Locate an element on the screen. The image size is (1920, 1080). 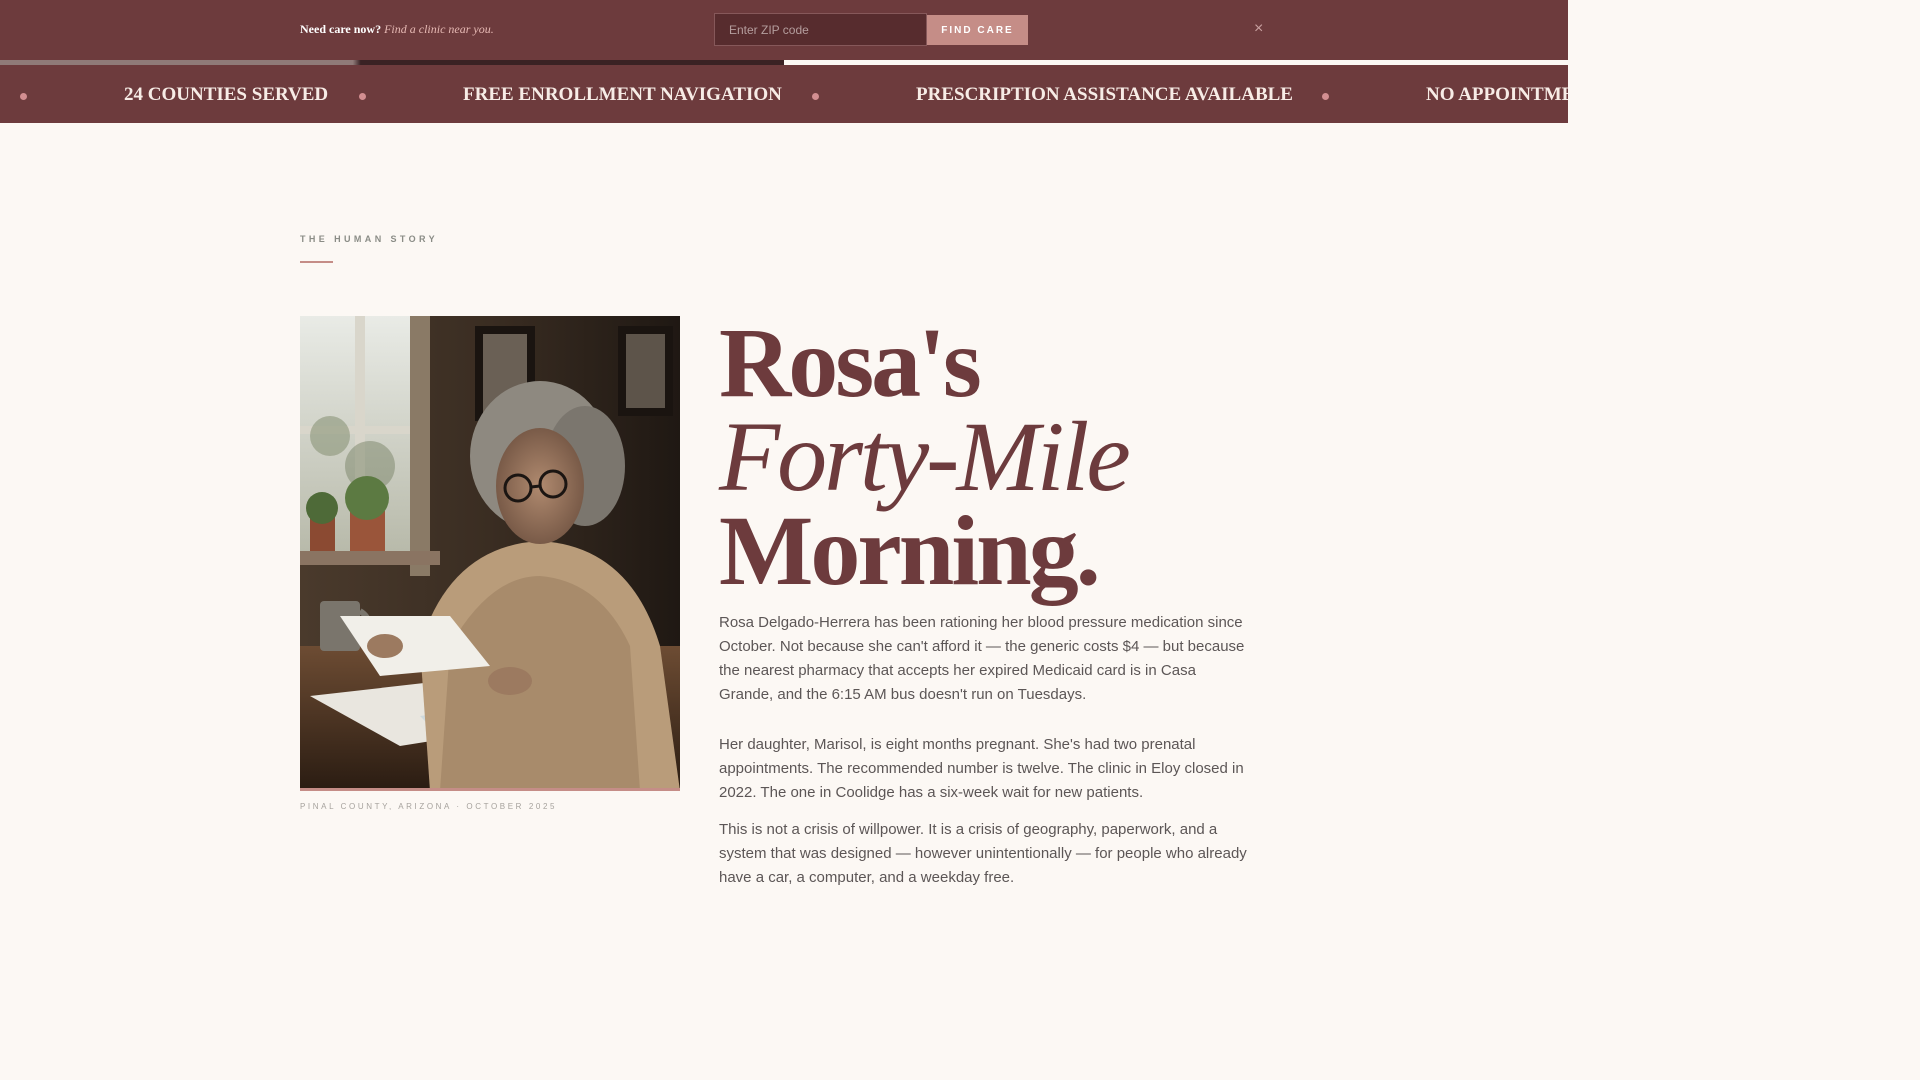
story-photo is located at coordinates (490, 553).